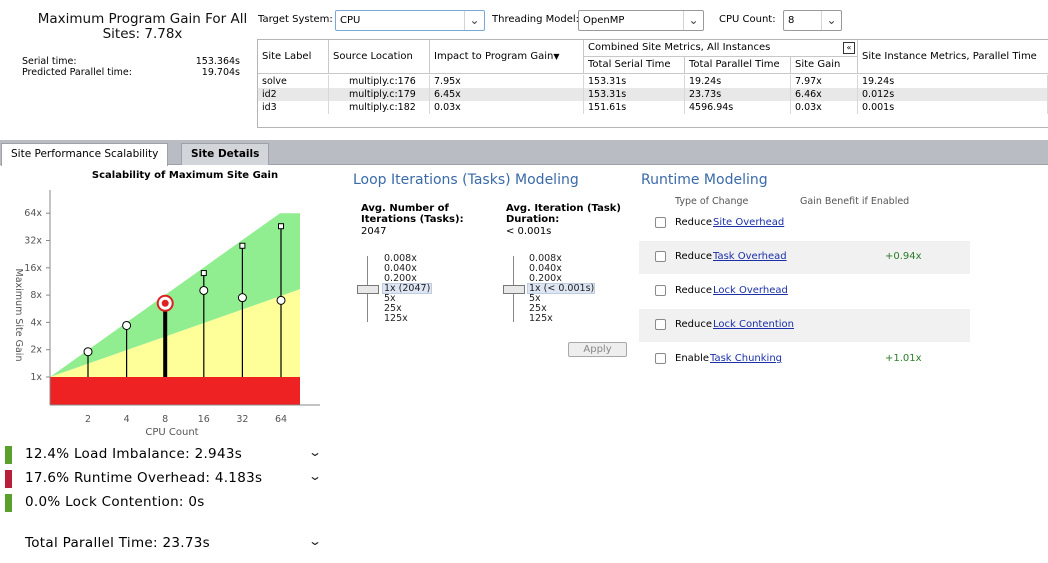 This screenshot has height=563, width=1048. Describe the element at coordinates (165, 303) in the screenshot. I see `selected-point-core` at that location.